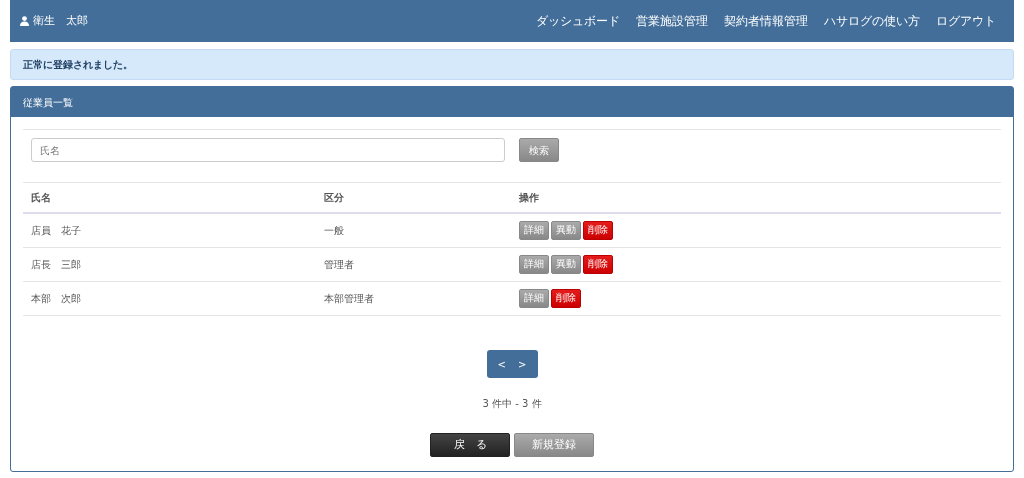 The height and width of the screenshot is (478, 1024). Describe the element at coordinates (41, 198) in the screenshot. I see `column-header: 氏名` at that location.